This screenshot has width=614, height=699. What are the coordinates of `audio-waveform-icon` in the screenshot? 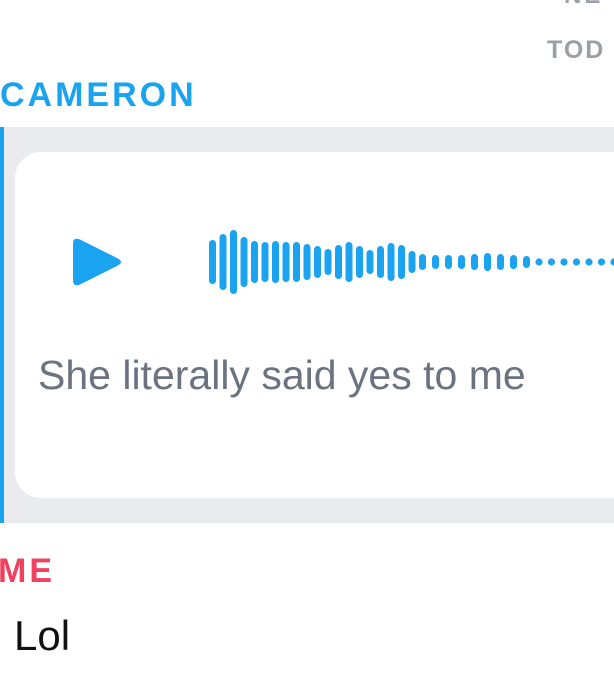 It's located at (401, 262).